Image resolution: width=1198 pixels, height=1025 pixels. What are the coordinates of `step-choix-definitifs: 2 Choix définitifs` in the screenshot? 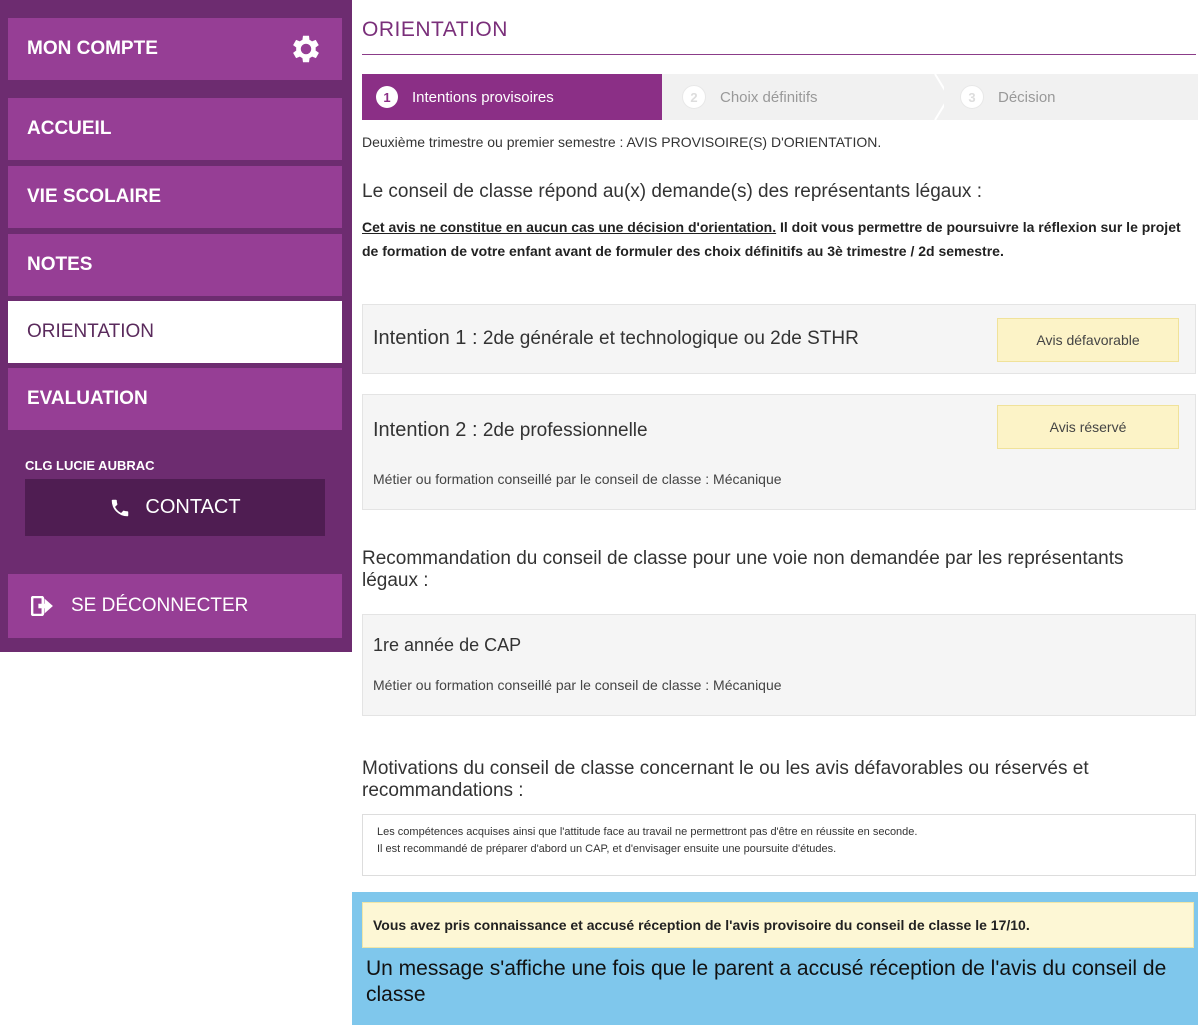 It's located at (803, 97).